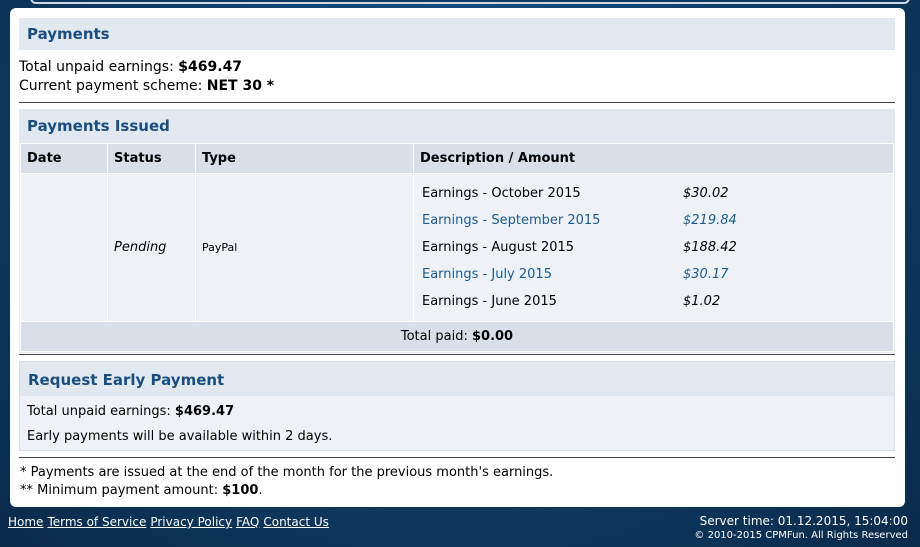  What do you see at coordinates (657, 247) in the screenshot?
I see `earning-item: Earnings - August 2015 $188.42` at bounding box center [657, 247].